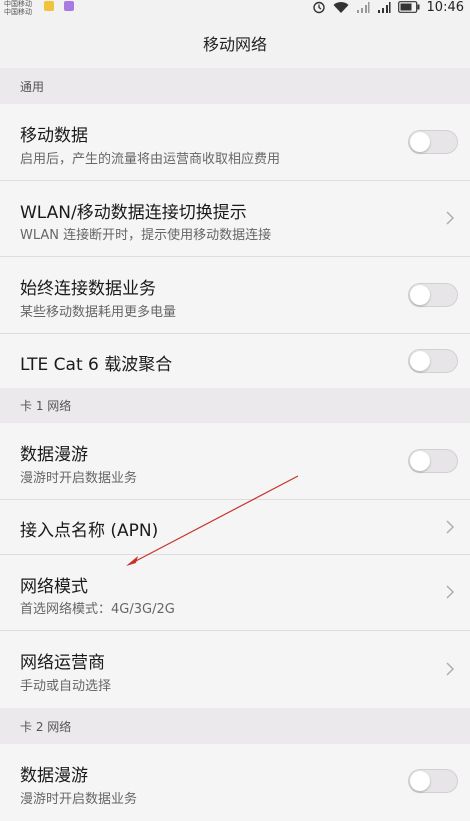 The width and height of the screenshot is (470, 821). I want to click on lte-ca-toggle, so click(433, 361).